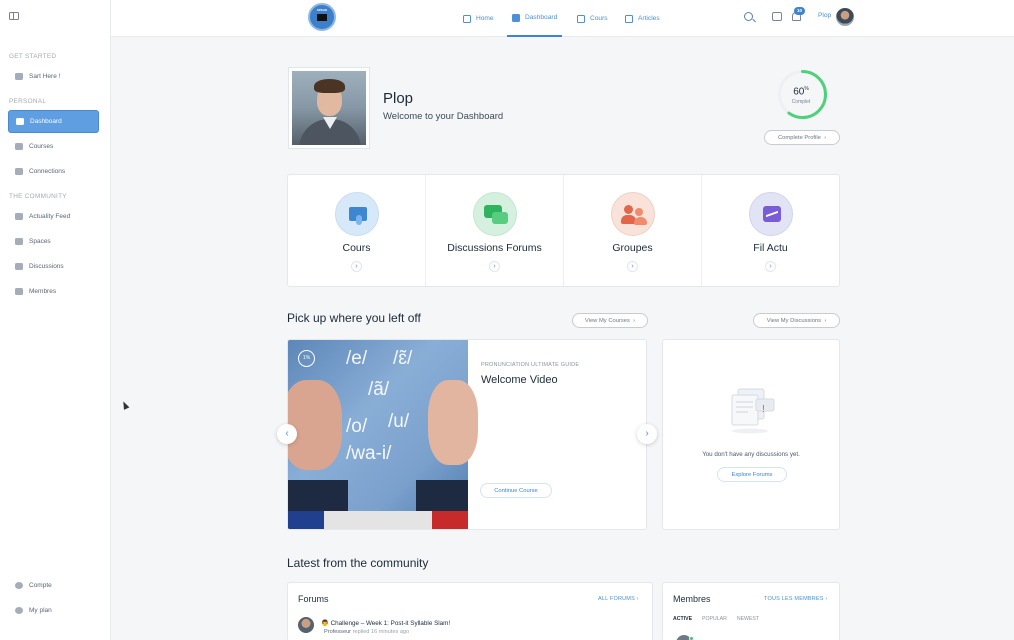 This screenshot has height=640, width=1014. What do you see at coordinates (692, 599) in the screenshot?
I see `members-title: Membres` at bounding box center [692, 599].